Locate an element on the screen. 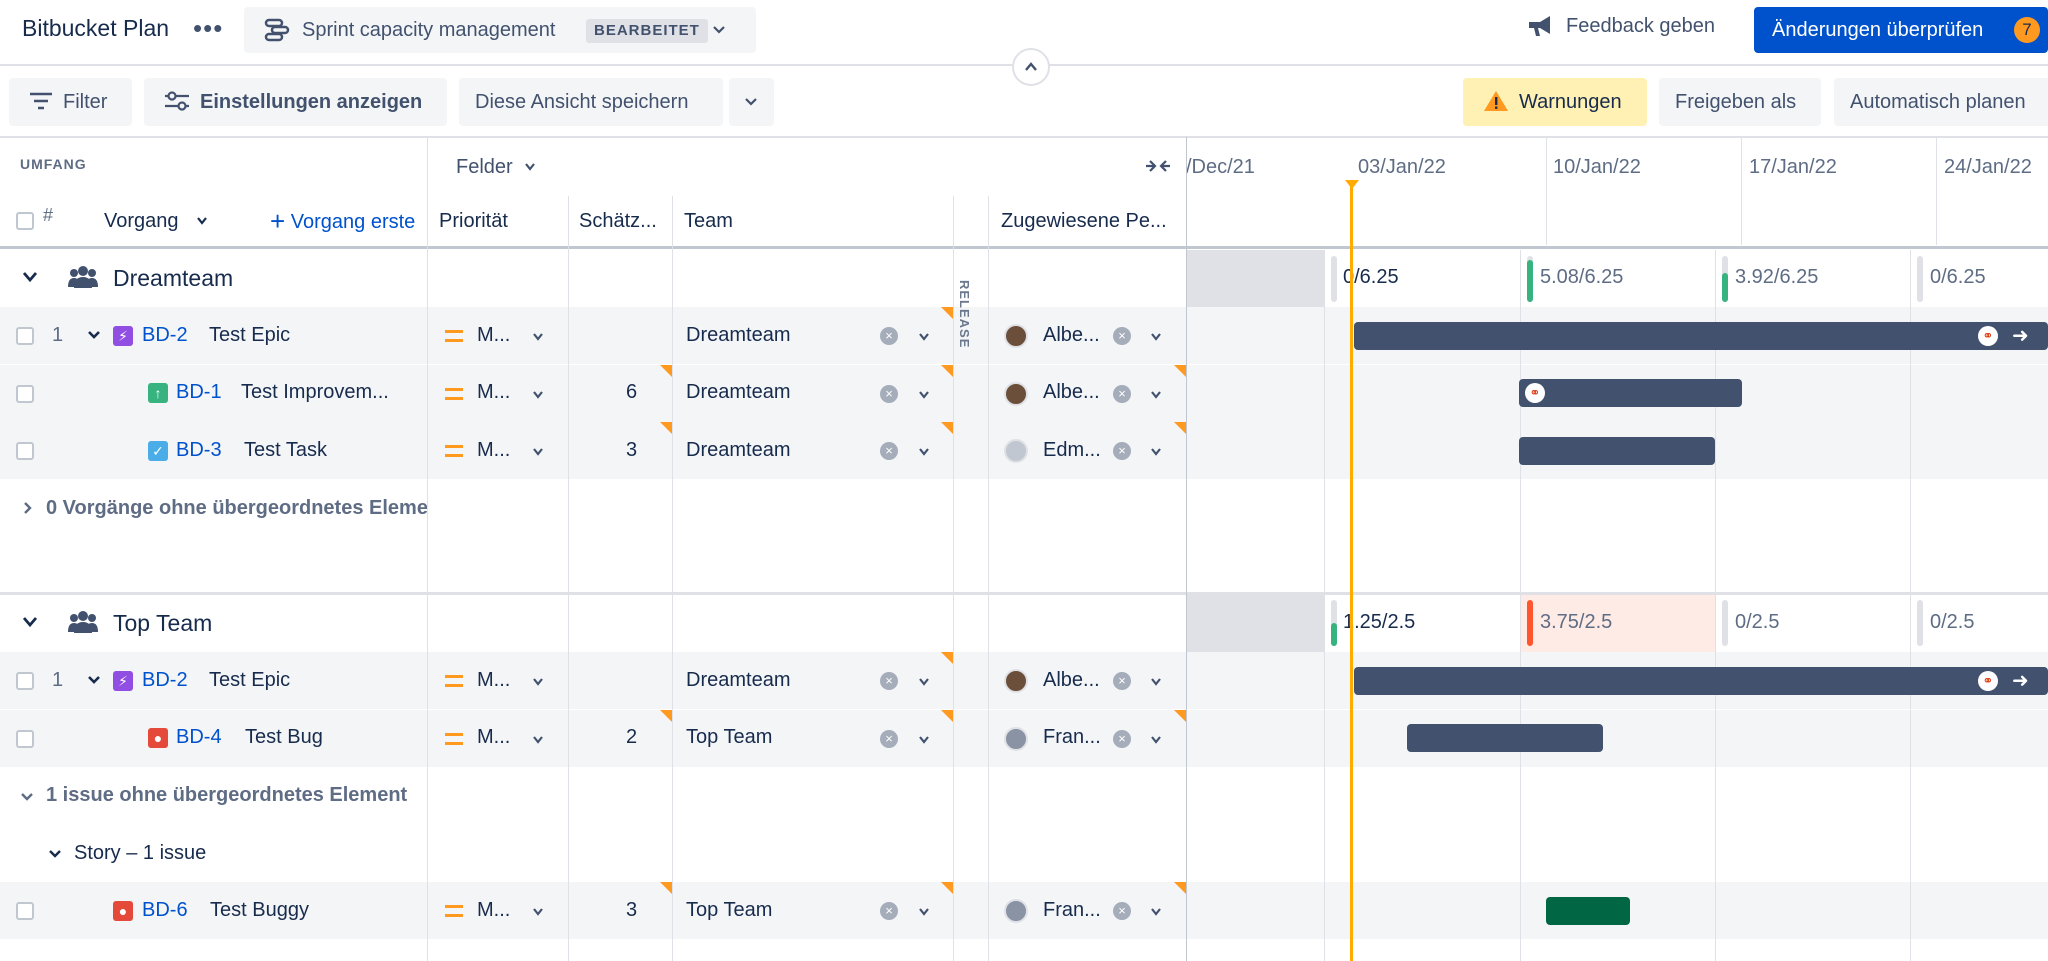 The width and height of the screenshot is (2048, 961). priority-column-header: Priorität is located at coordinates (473, 221).